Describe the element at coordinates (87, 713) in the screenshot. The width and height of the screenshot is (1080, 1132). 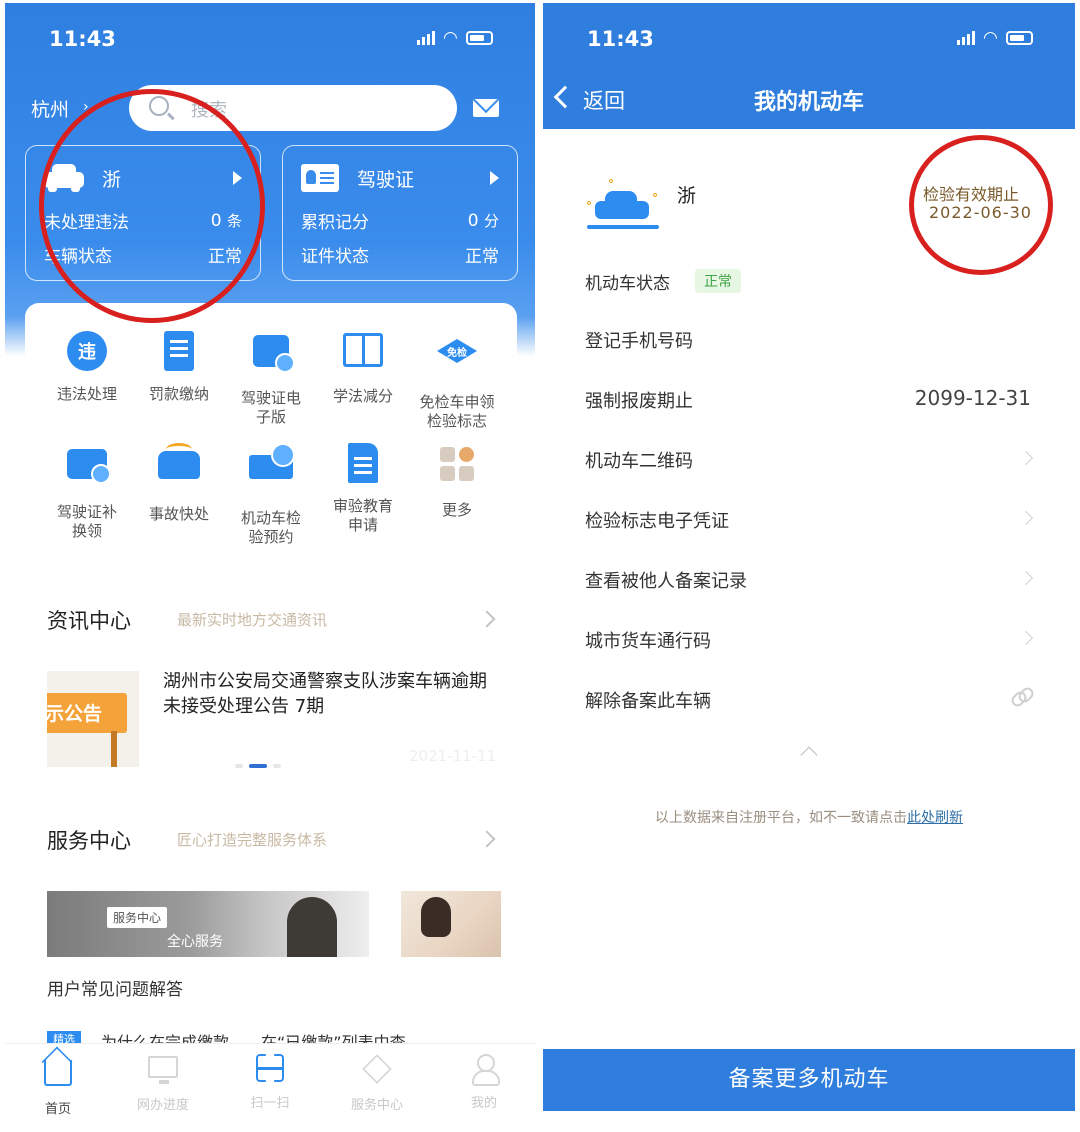
I see `news-thumbnail-text: 示公告` at that location.